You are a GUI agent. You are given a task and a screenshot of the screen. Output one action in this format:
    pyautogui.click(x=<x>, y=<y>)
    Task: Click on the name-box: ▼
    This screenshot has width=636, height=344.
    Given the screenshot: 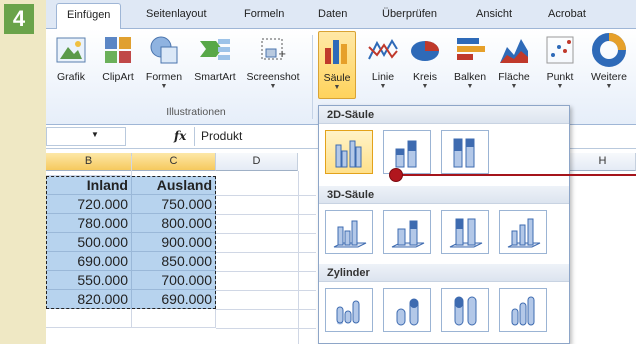 What is the action you would take?
    pyautogui.click(x=86, y=136)
    